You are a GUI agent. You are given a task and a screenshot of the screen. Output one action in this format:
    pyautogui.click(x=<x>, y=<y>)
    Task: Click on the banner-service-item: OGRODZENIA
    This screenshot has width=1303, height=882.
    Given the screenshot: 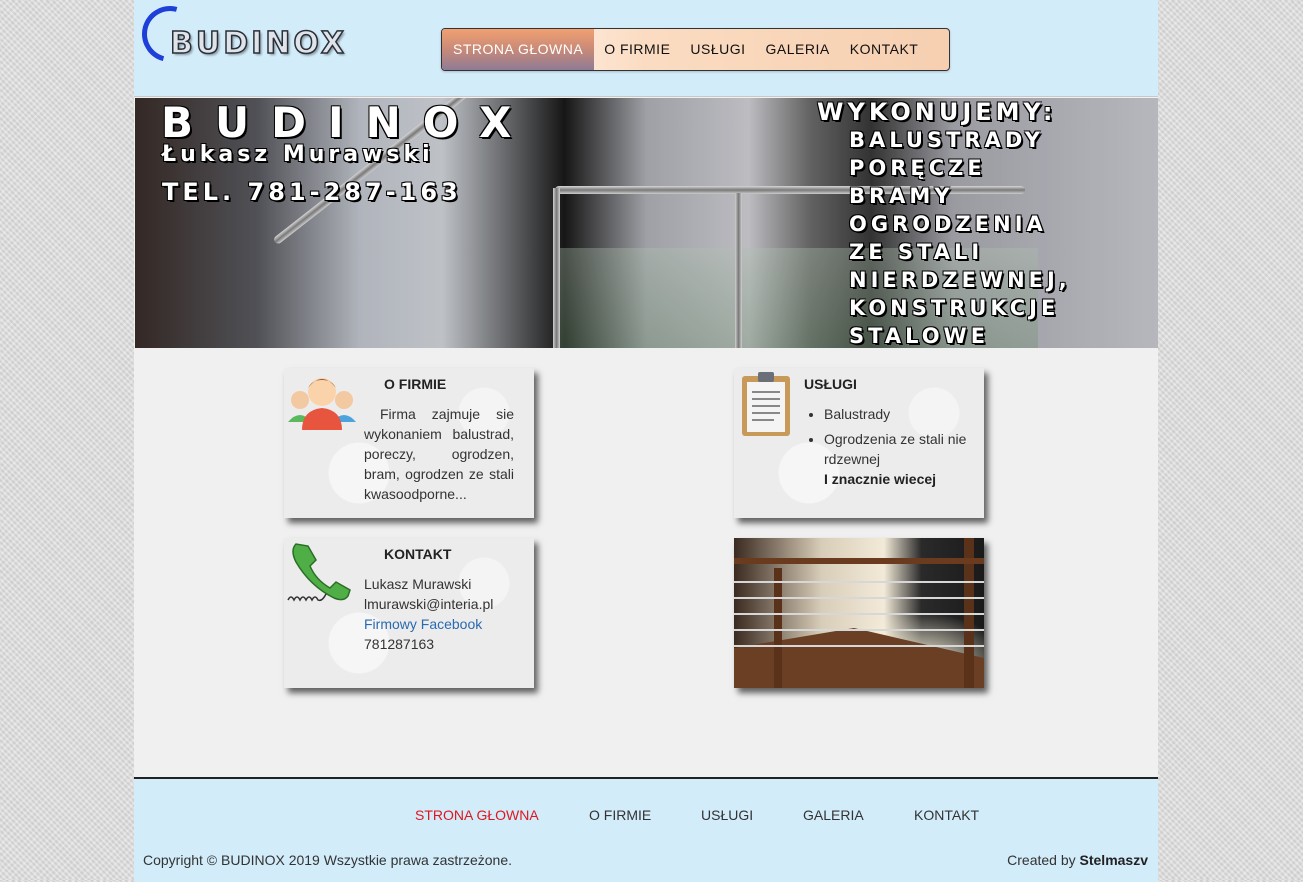 What is the action you would take?
    pyautogui.click(x=948, y=224)
    